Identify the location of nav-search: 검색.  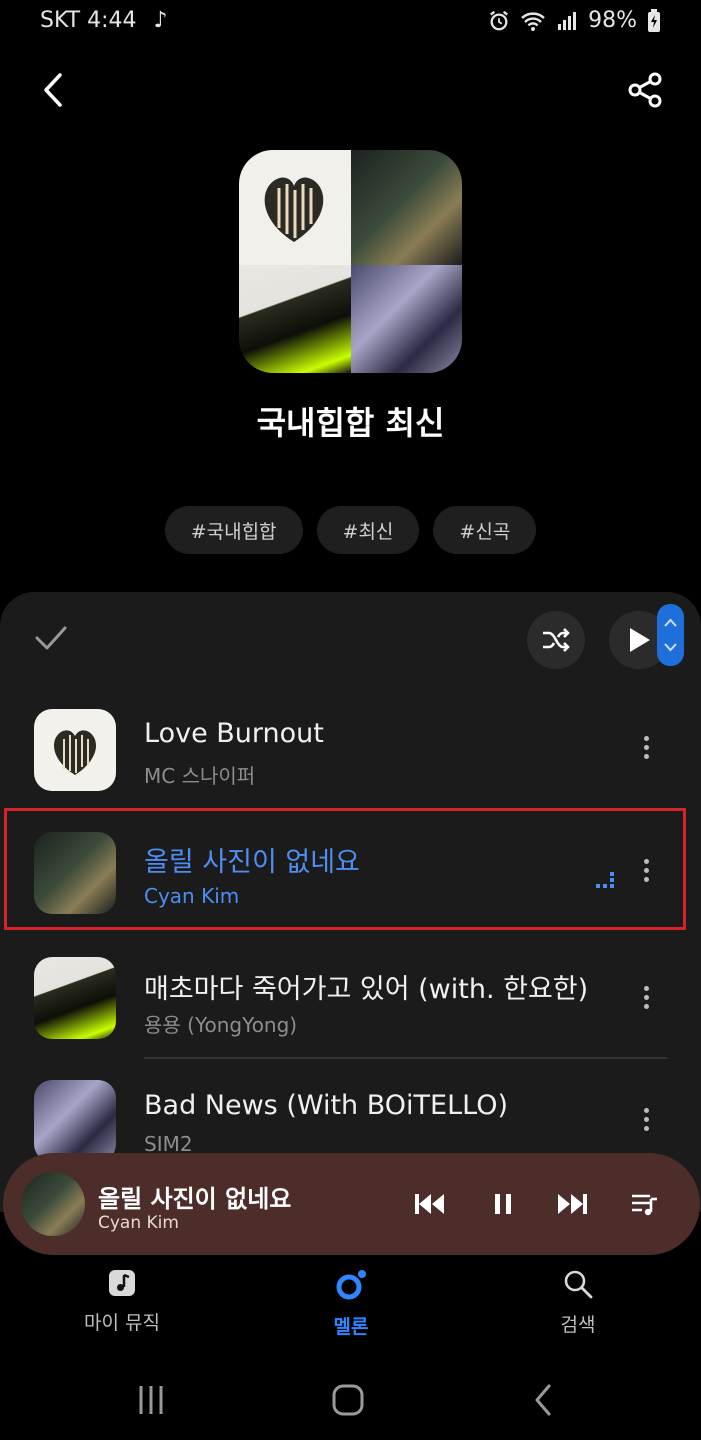
(578, 1302).